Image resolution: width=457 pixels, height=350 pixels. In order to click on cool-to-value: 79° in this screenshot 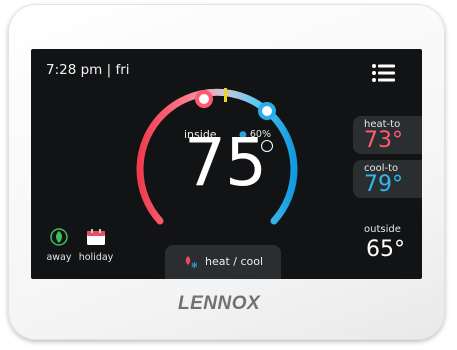, I will do `click(383, 184)`.